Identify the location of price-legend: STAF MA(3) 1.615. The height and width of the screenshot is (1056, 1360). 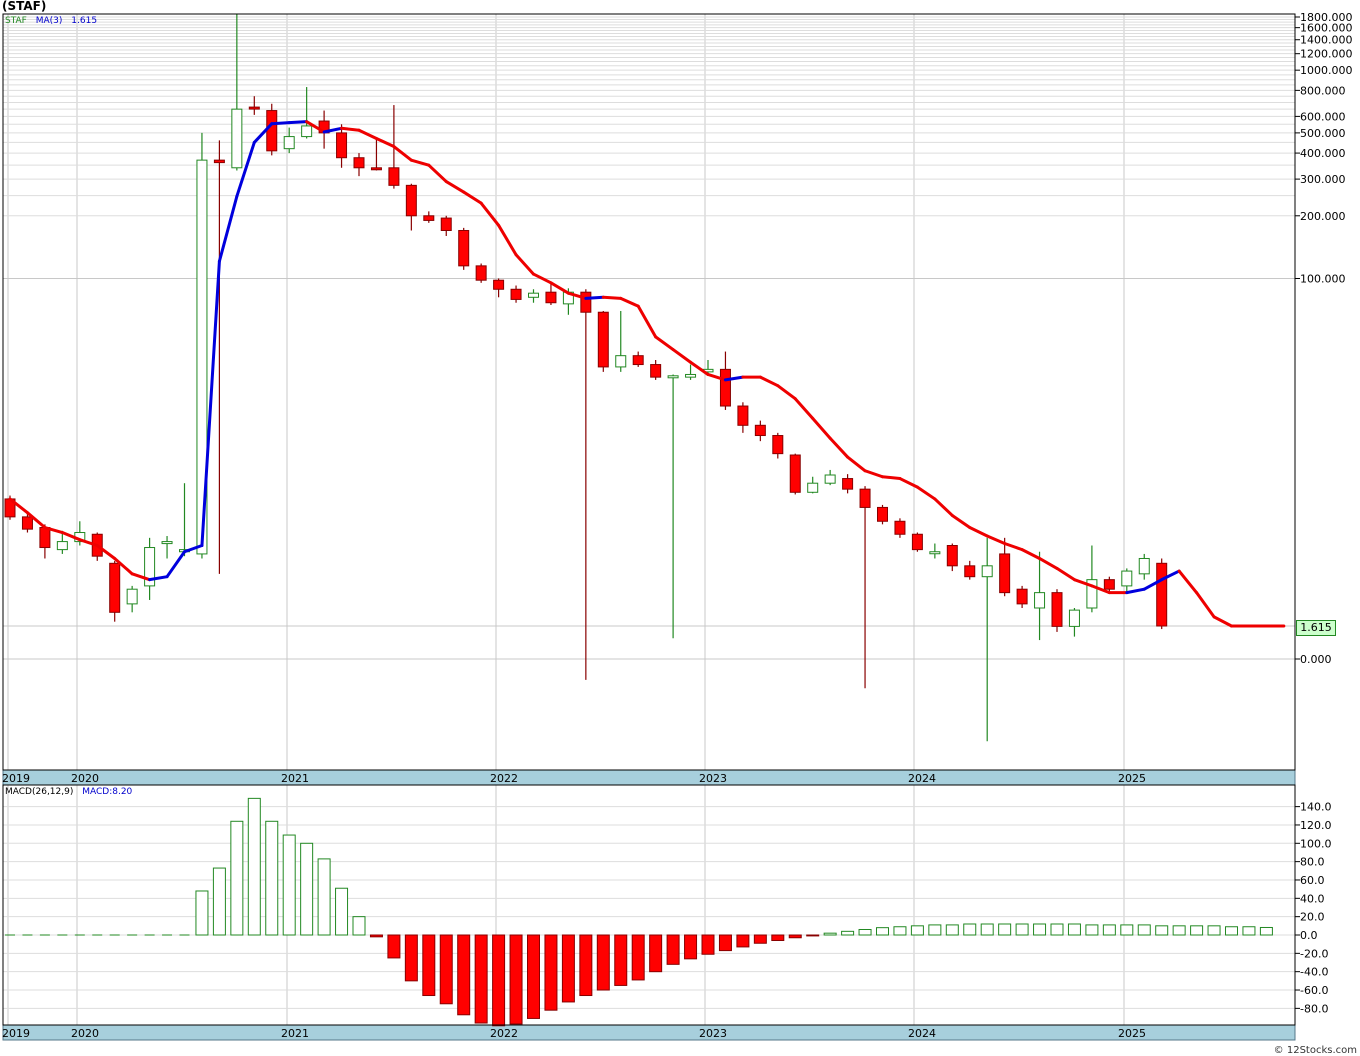
(51, 21).